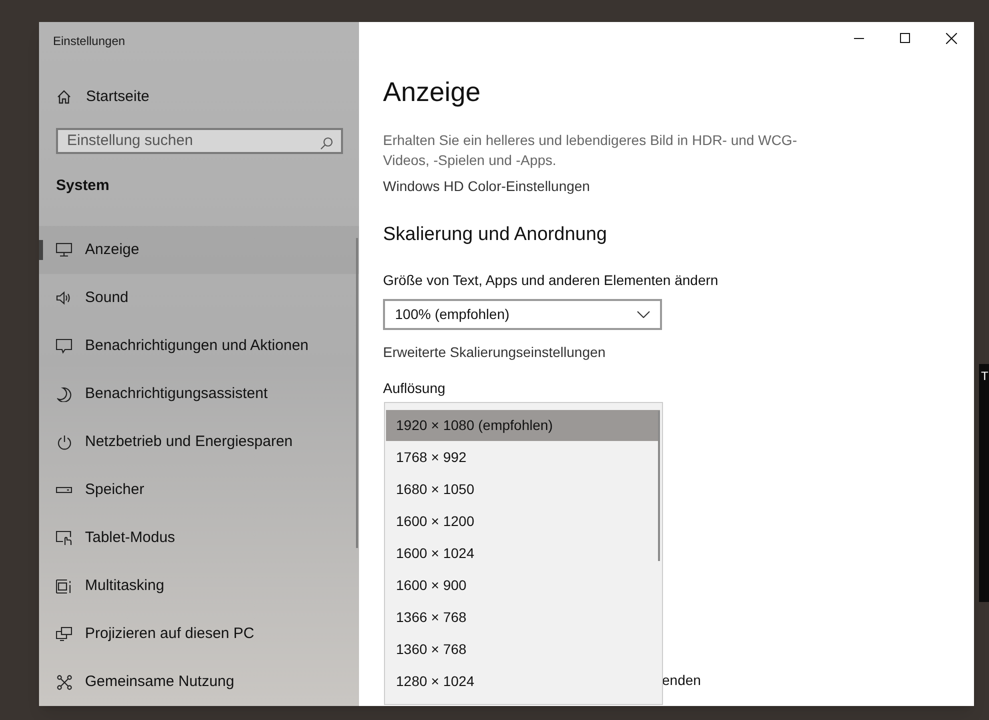  I want to click on settings-link: Erweiterte Skalierungseinstellungen, so click(494, 352).